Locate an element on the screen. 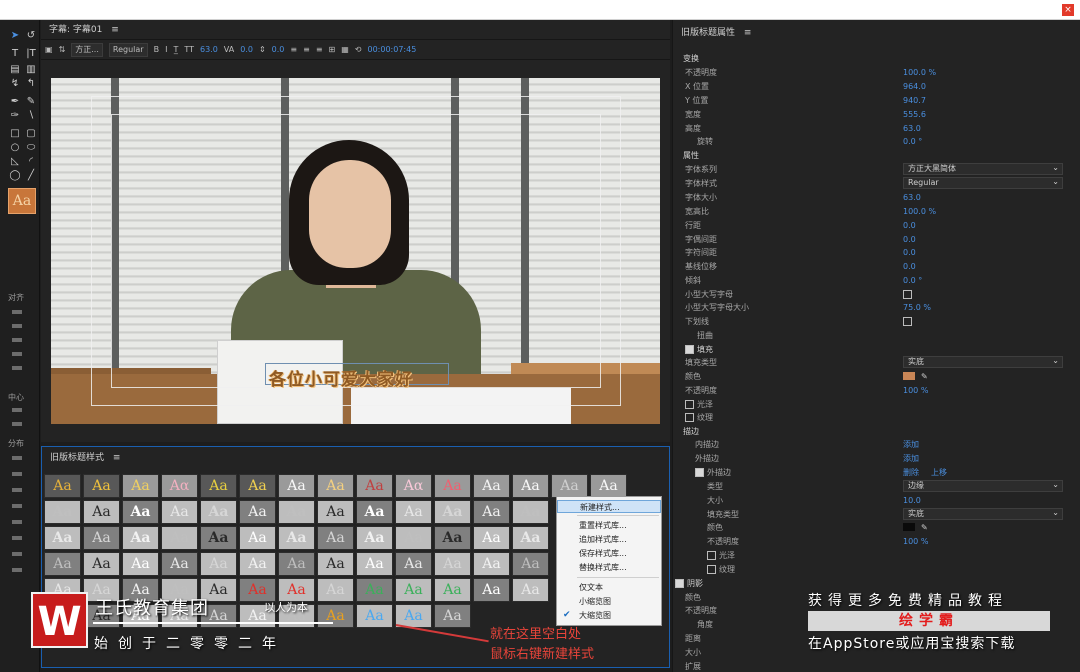 The image size is (1080, 672). property-value: 964.0 is located at coordinates (914, 86).